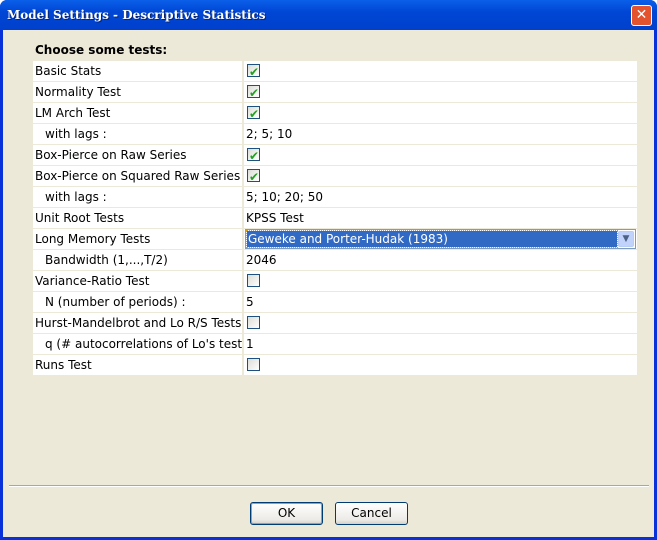  Describe the element at coordinates (371, 513) in the screenshot. I see `cancel-button: Cancel` at that location.